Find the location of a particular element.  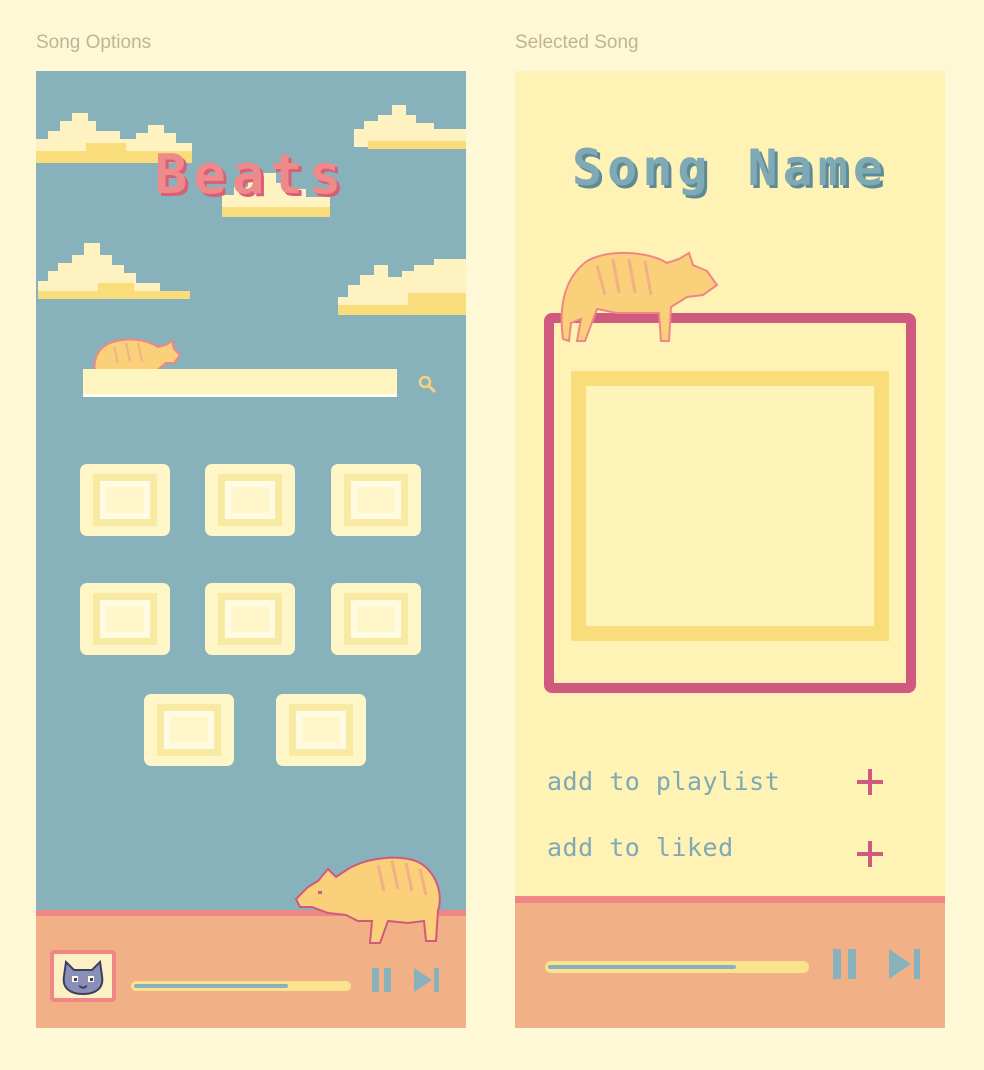

search-icon is located at coordinates (427, 384).